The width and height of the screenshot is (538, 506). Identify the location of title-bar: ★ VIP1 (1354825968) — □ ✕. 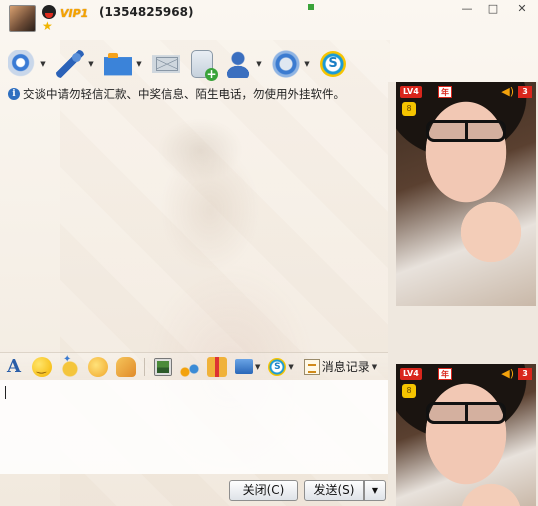
(269, 17).